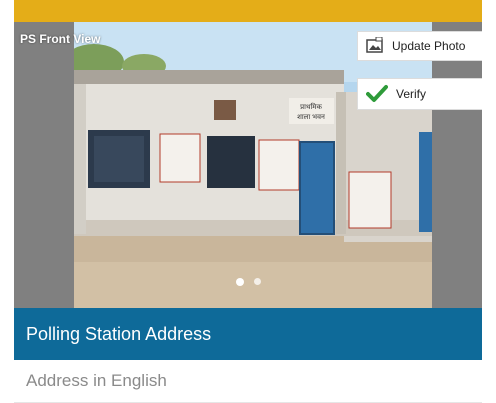  I want to click on address-english-label: Address in English, so click(96, 380).